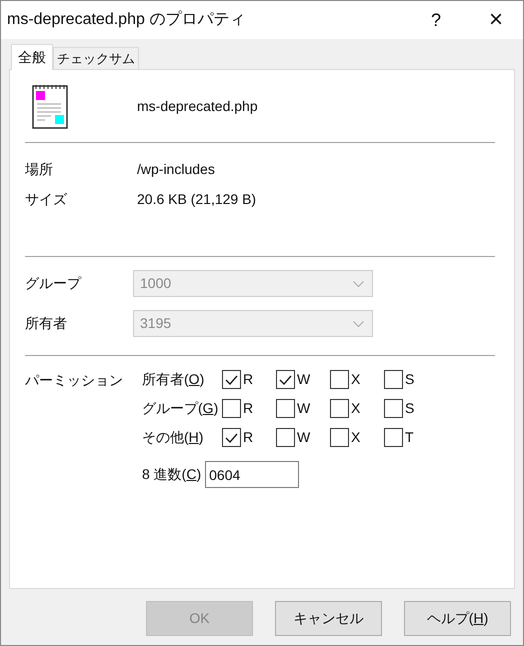  I want to click on octal-label: 8 進数(C), so click(172, 474).